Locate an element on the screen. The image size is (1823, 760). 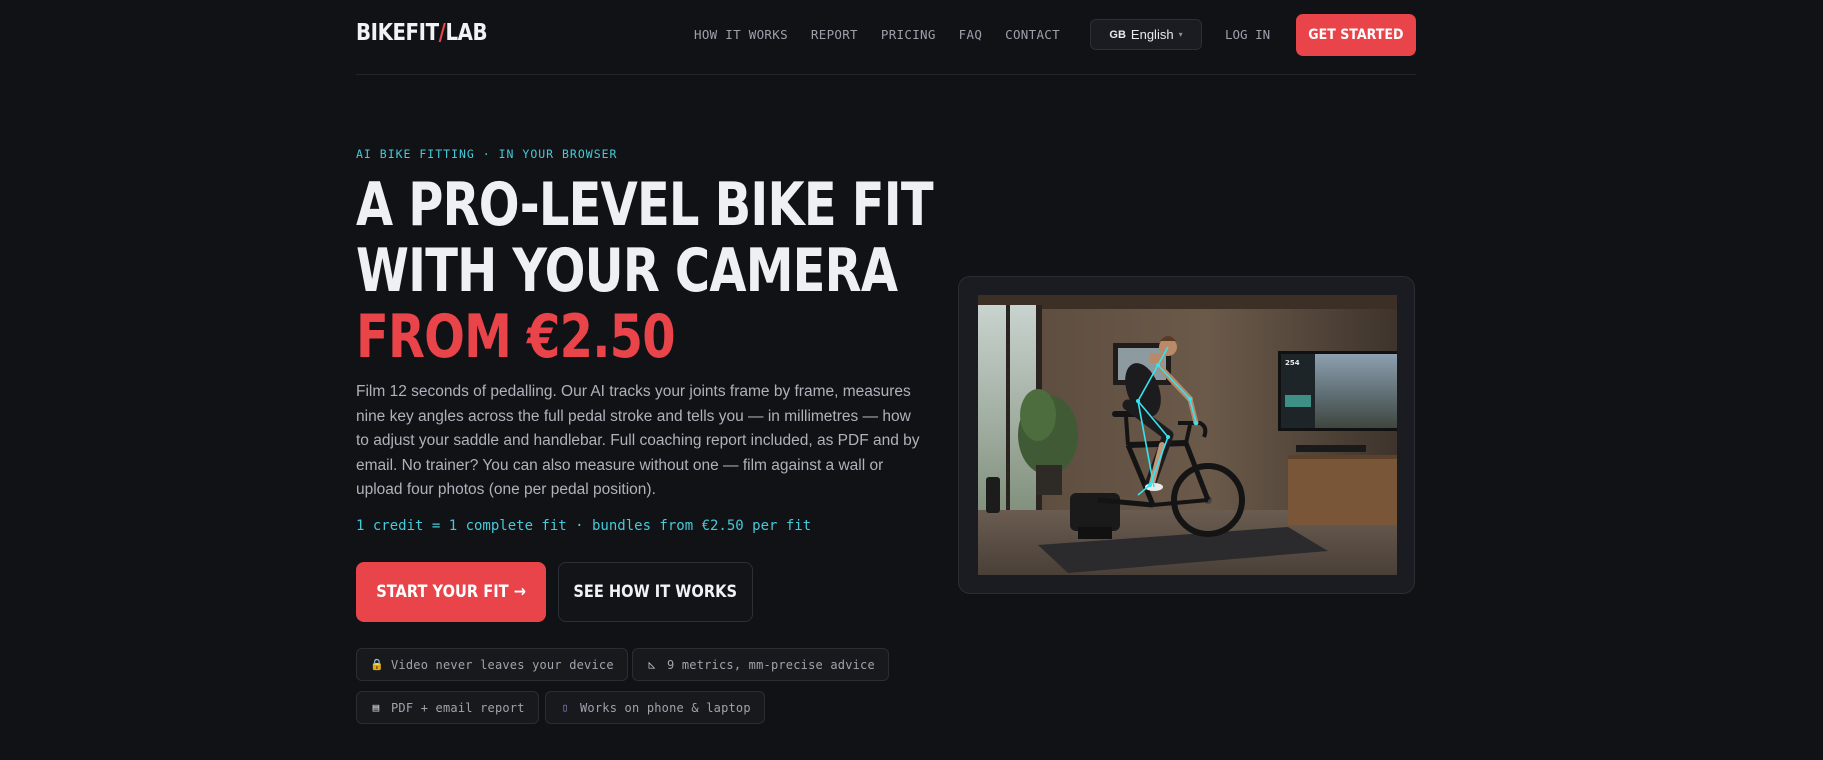
phone-icon: ▯ is located at coordinates (565, 707).